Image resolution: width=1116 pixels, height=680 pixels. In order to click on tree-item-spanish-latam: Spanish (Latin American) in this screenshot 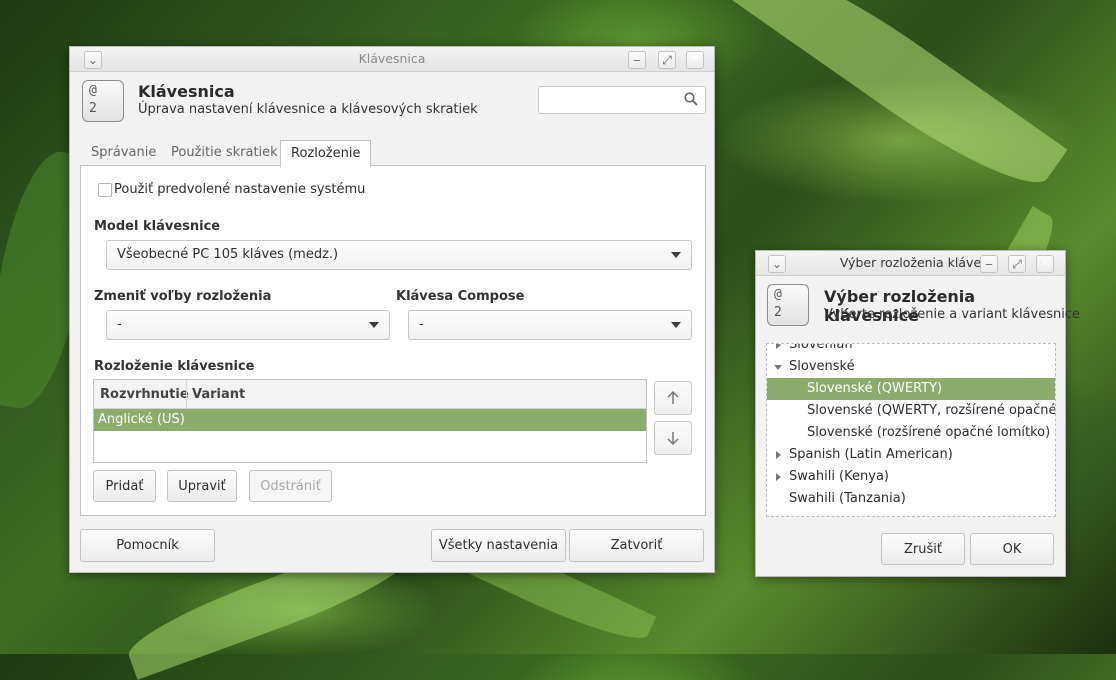, I will do `click(911, 455)`.